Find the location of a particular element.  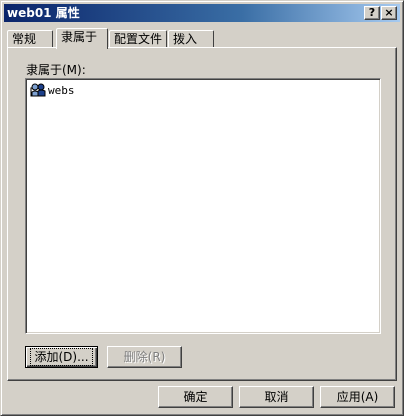

window-title: web01 属性 is located at coordinates (43, 13).